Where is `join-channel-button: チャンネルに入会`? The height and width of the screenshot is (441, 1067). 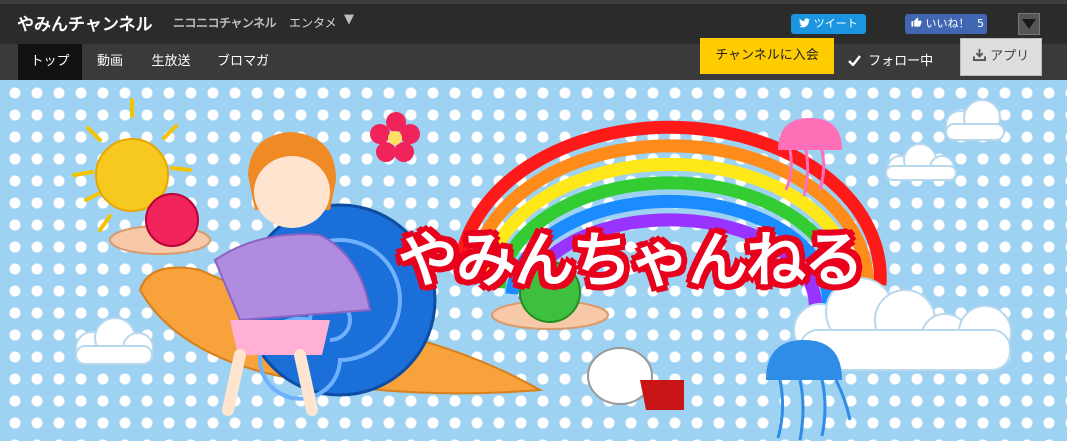
join-channel-button: チャンネルに入会 is located at coordinates (767, 56).